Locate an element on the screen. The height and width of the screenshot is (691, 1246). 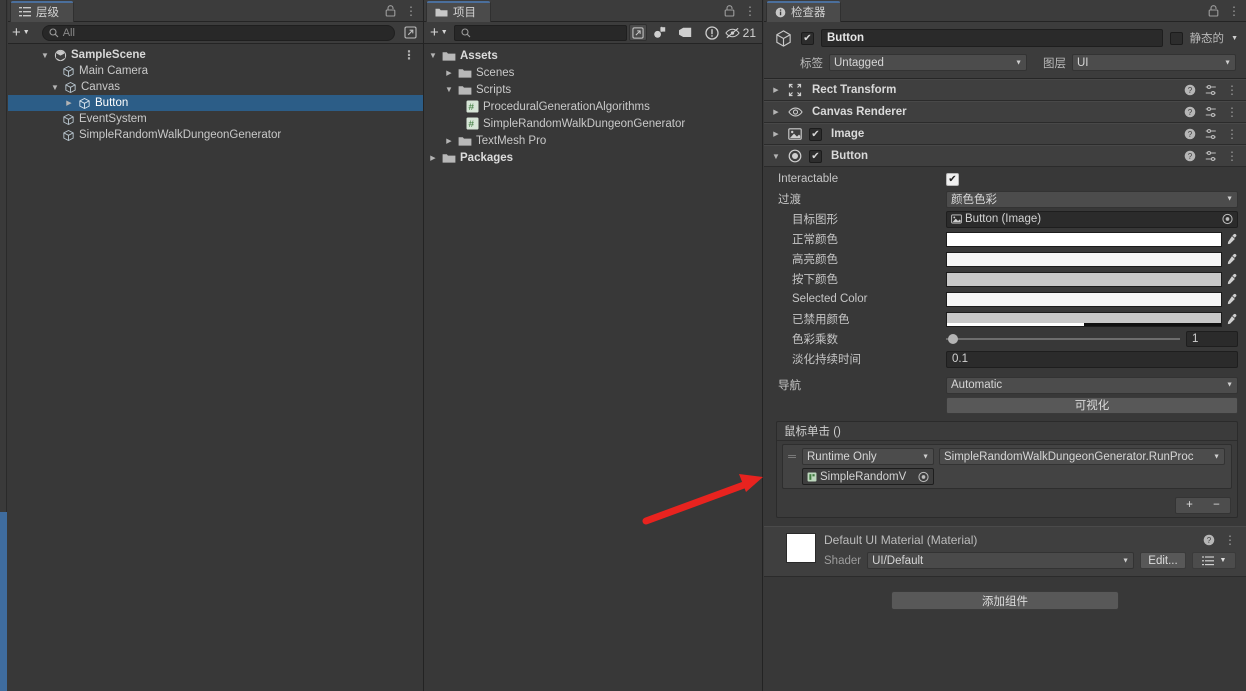
object-name-input: Button is located at coordinates (992, 38).